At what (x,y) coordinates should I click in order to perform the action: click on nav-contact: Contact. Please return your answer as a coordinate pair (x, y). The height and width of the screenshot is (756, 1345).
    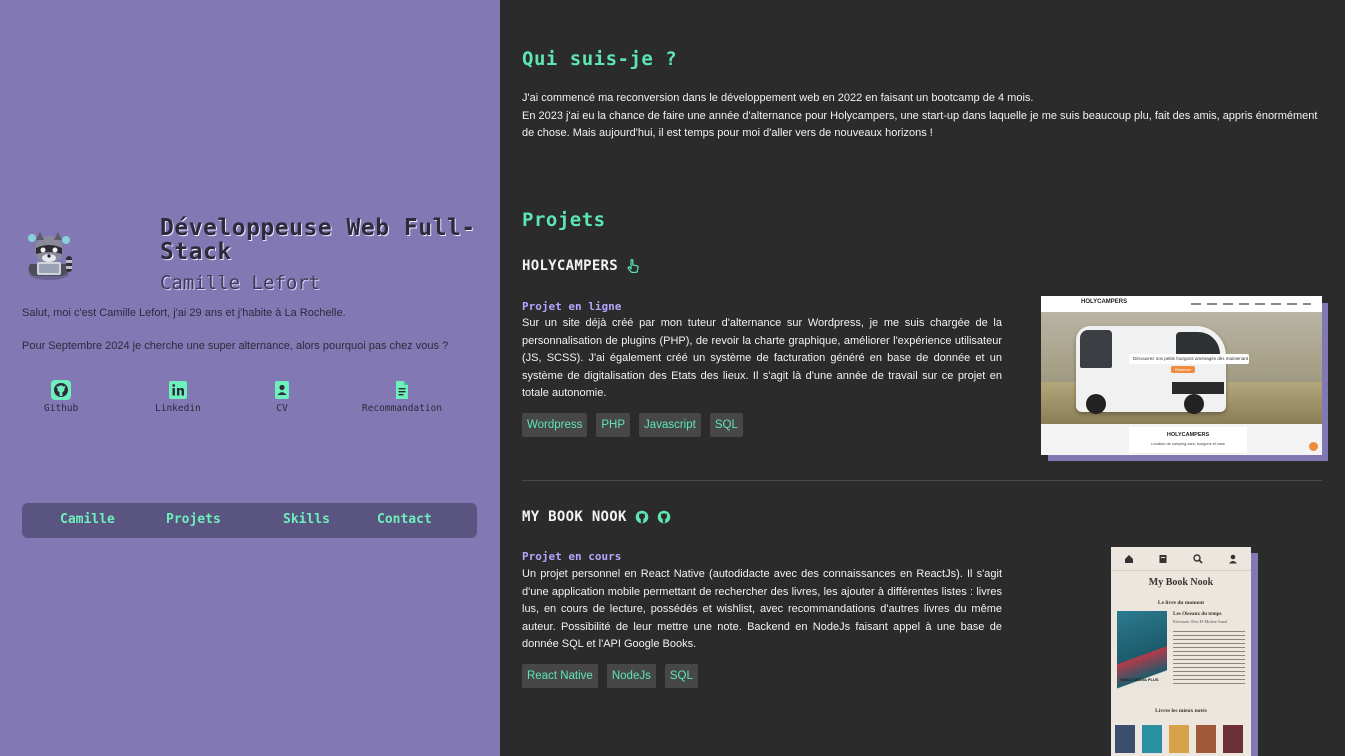
    Looking at the image, I should click on (404, 519).